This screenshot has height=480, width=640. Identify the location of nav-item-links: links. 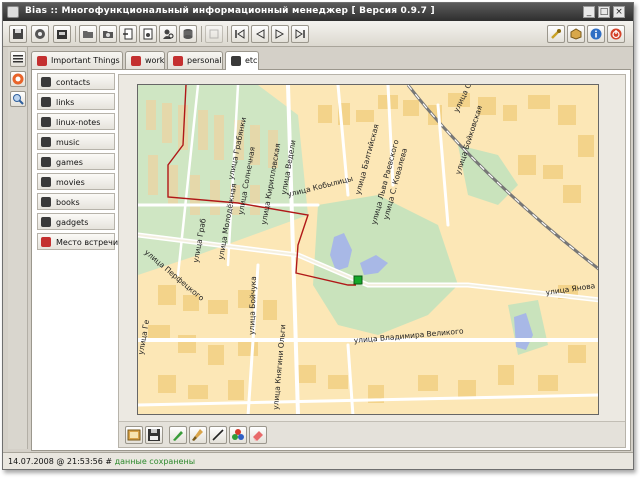
(76, 101).